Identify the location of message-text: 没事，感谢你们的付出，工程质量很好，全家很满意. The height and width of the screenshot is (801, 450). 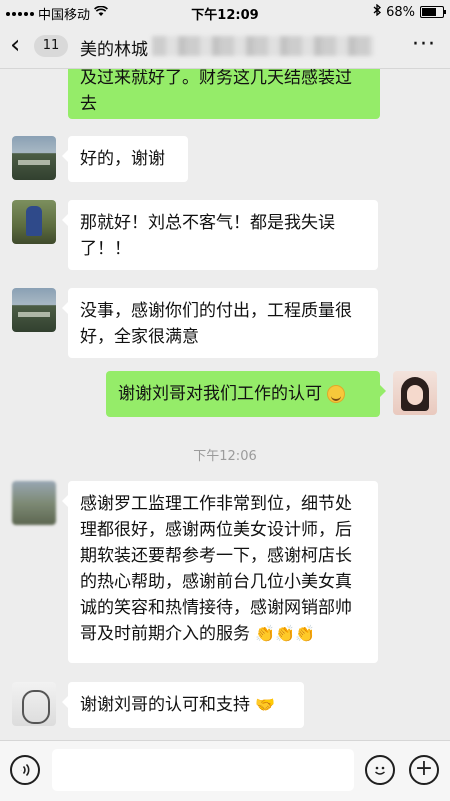
(216, 324).